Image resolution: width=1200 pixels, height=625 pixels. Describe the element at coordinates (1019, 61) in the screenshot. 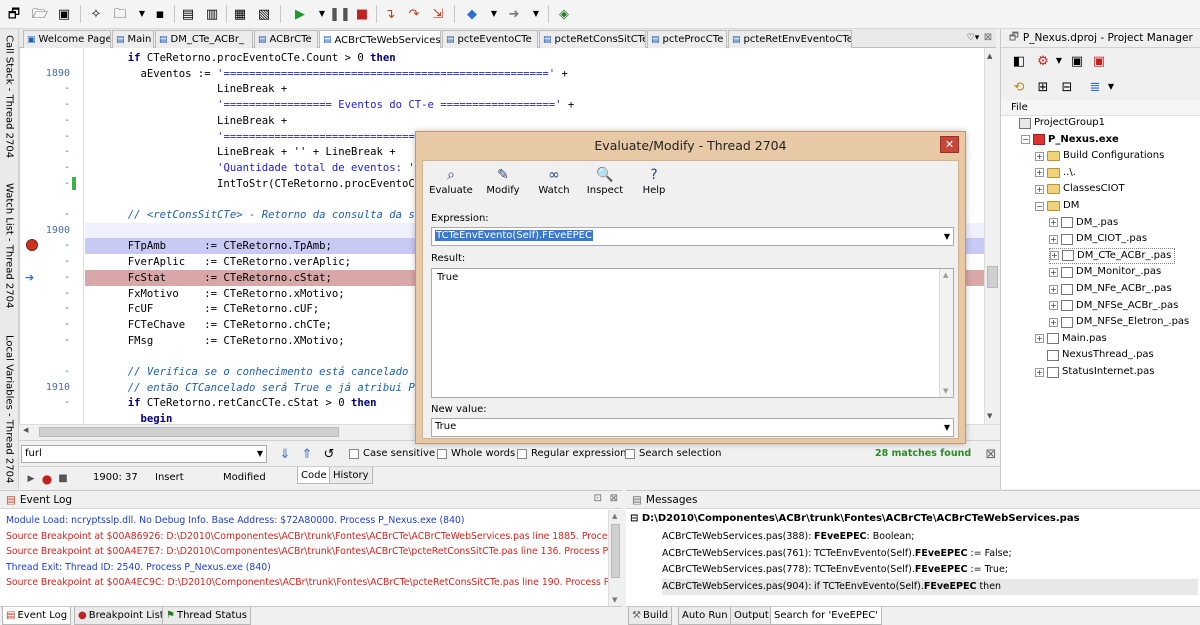

I see `activate-icon: ◧` at that location.